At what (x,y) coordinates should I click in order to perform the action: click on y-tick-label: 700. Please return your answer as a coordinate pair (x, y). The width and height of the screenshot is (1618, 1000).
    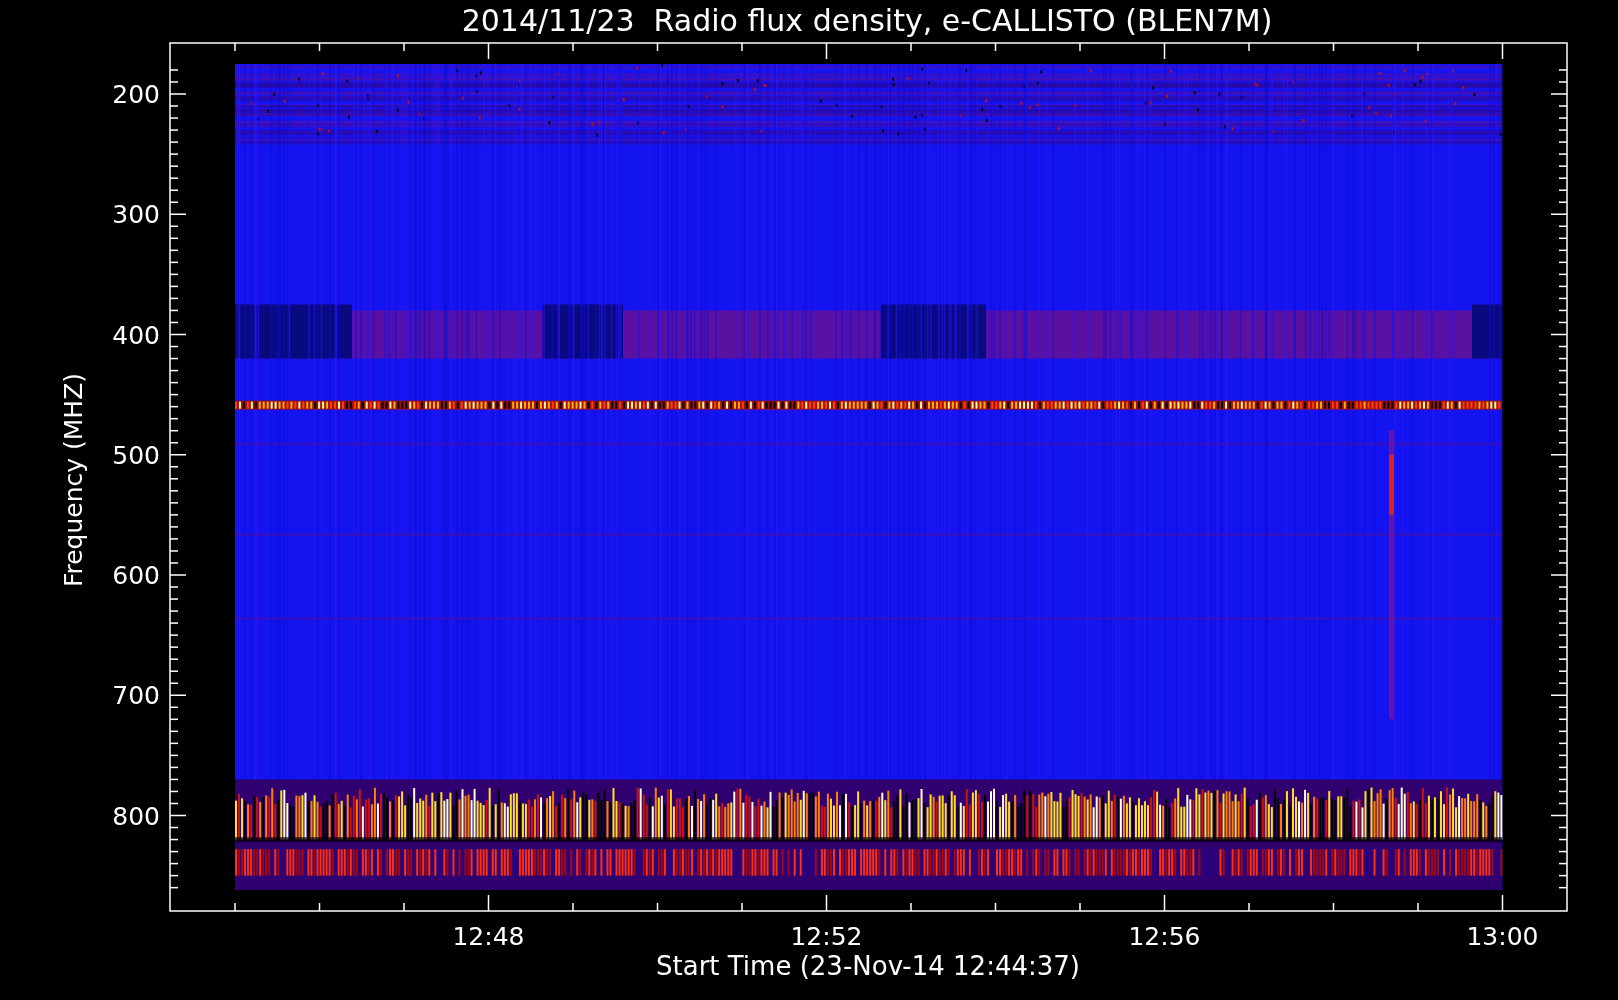
    Looking at the image, I should click on (136, 696).